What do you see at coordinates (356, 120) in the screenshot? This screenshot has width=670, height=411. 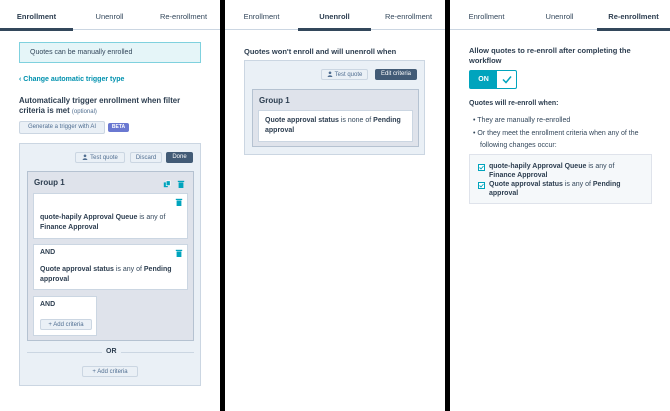 I see `unenroll-criteria-operator: is none of` at bounding box center [356, 120].